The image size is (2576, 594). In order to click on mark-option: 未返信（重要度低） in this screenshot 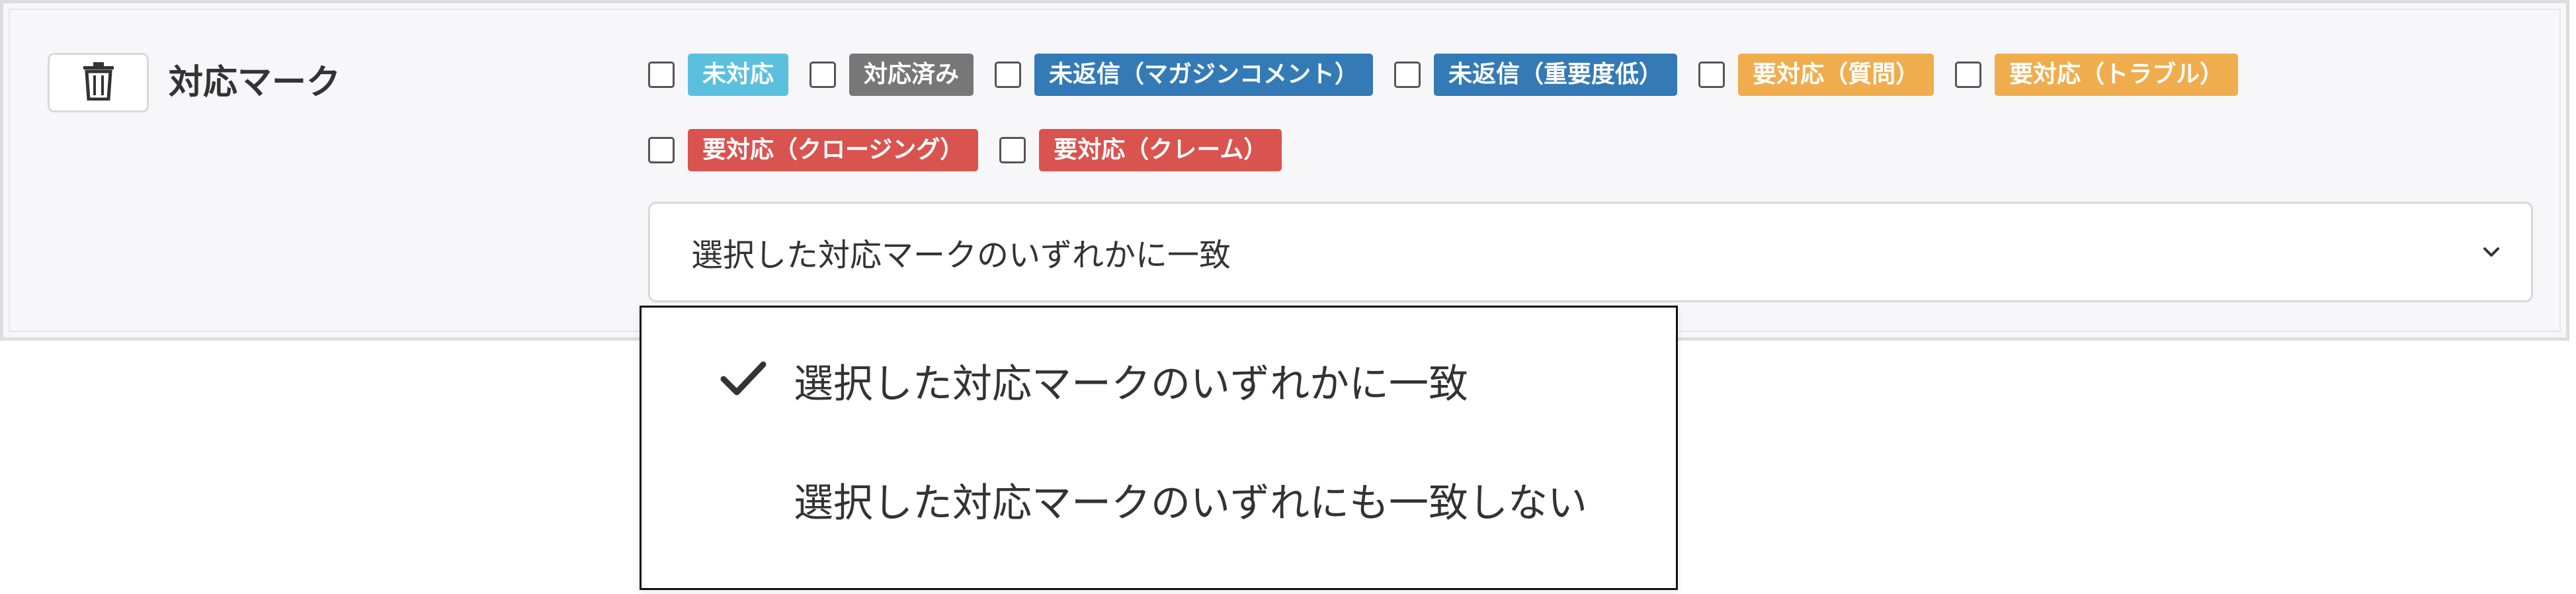, I will do `click(1536, 75)`.